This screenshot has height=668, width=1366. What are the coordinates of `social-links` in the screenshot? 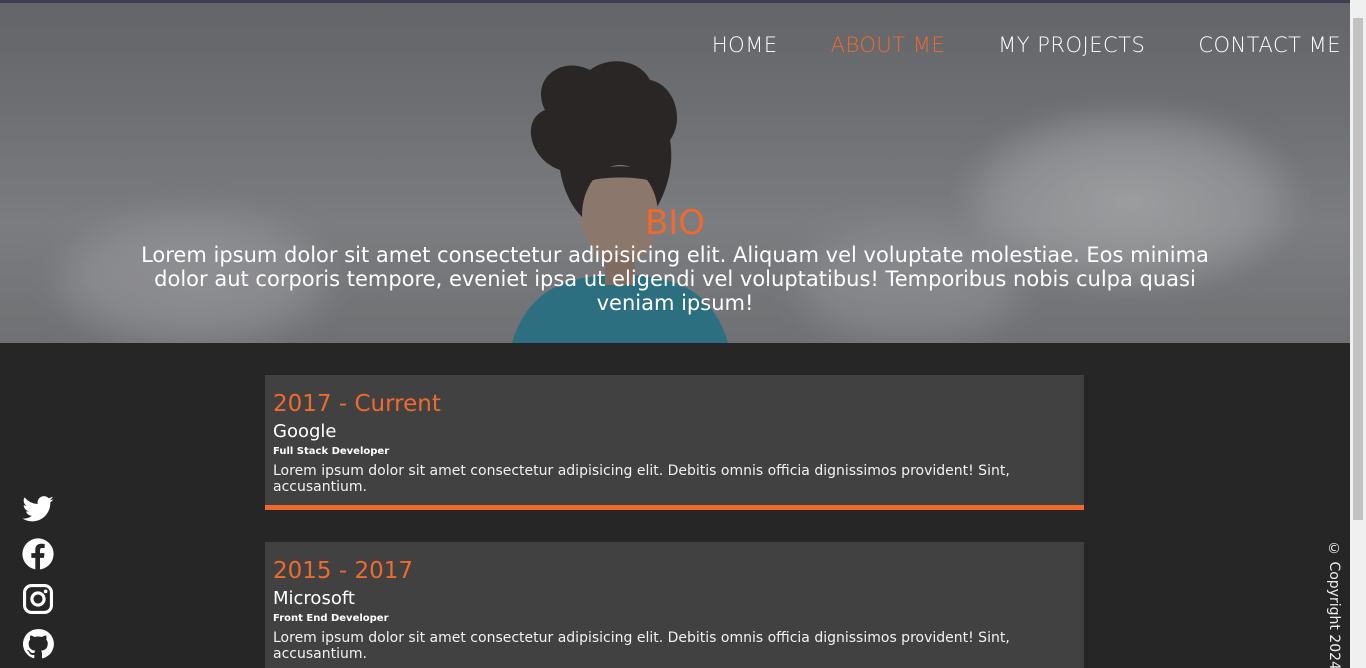 It's located at (38, 576).